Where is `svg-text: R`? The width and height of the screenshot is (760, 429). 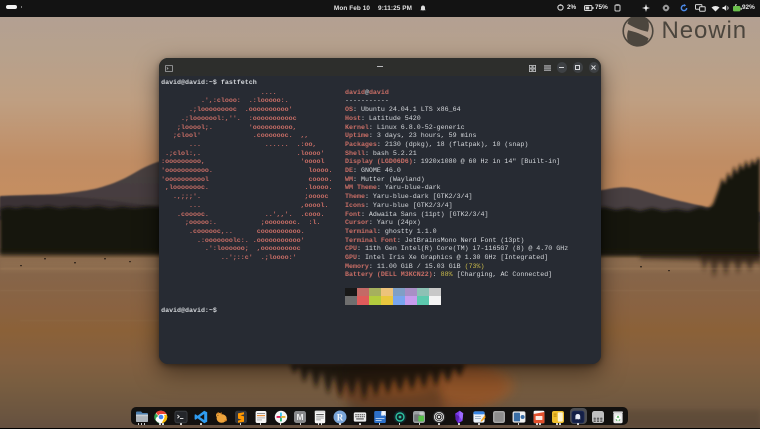
svg-text: R is located at coordinates (340, 417).